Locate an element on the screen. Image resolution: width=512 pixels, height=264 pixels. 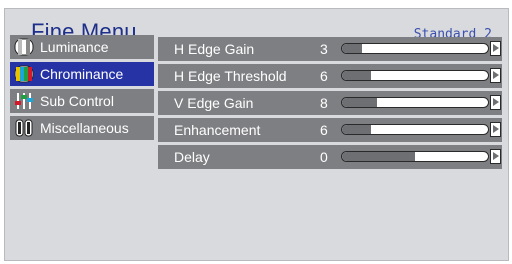
param-row-h-edge-gain: H Edge Gain 3 is located at coordinates (330, 49).